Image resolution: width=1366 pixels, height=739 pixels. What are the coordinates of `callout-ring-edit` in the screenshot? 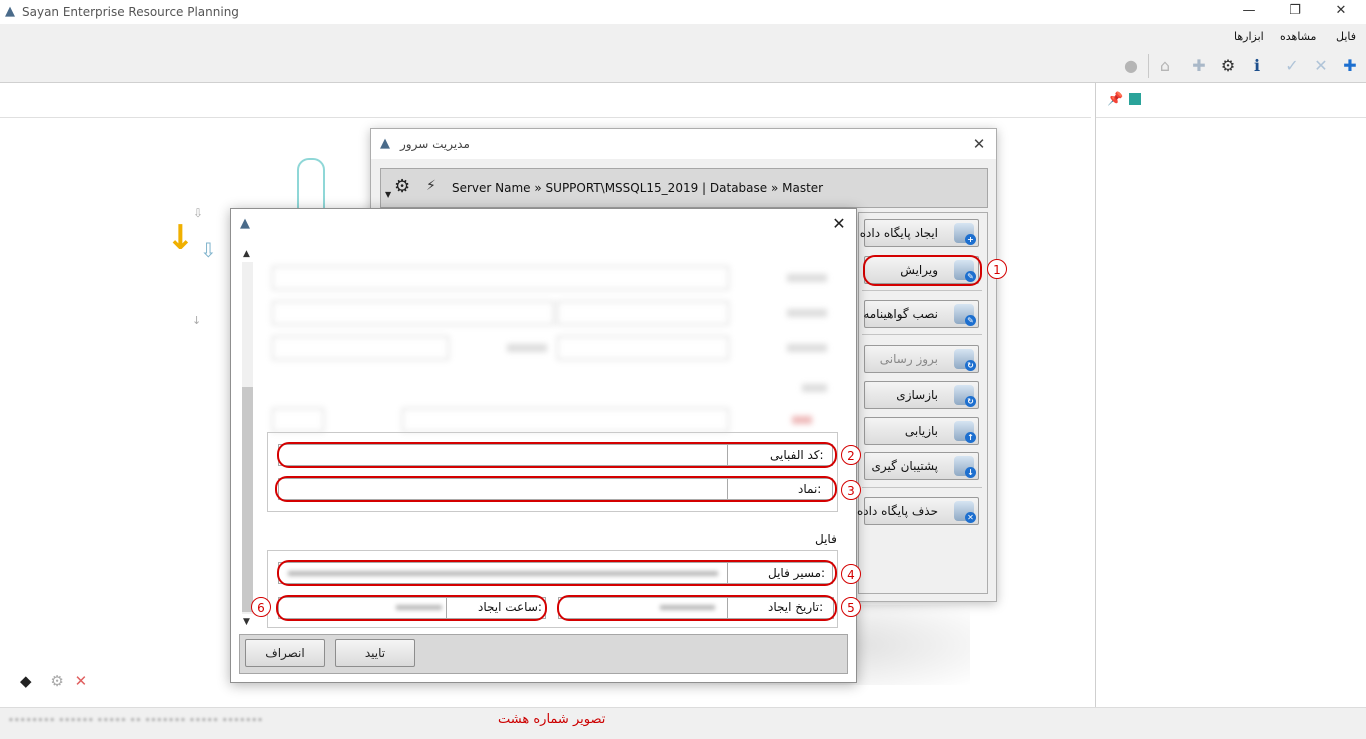 It's located at (922, 270).